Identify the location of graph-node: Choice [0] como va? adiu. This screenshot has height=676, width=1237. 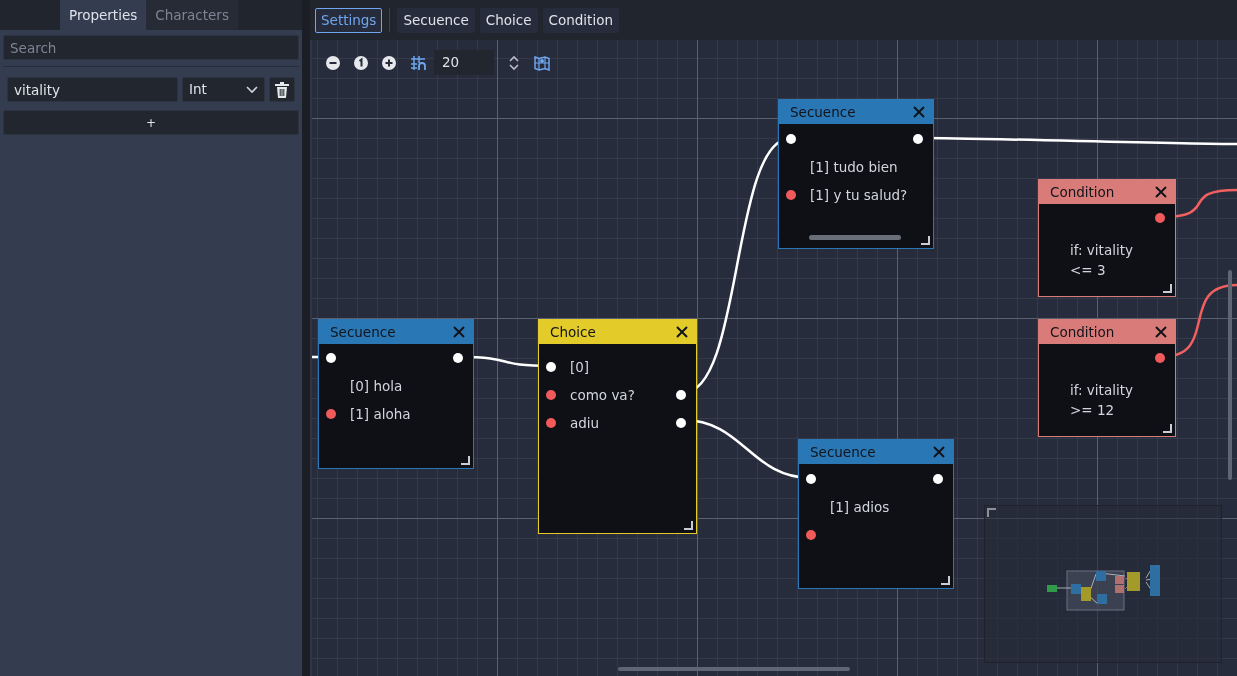
(617, 426).